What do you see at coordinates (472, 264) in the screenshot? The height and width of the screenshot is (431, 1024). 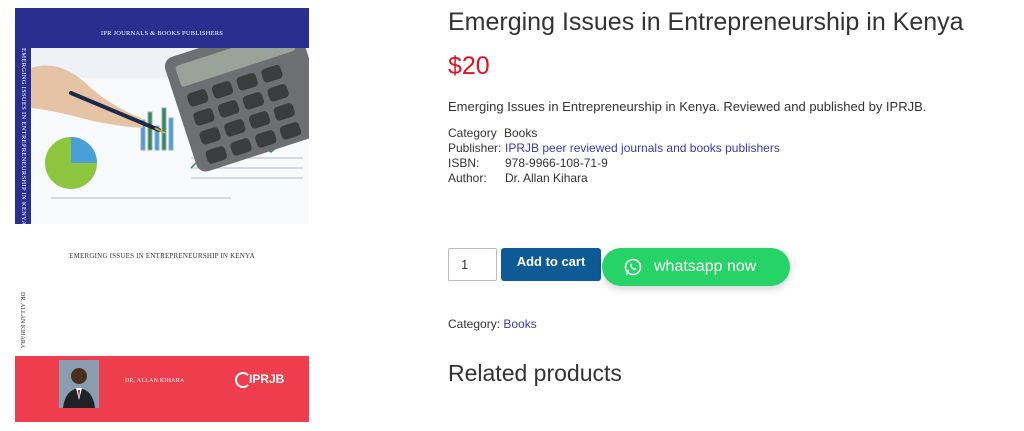 I see `quantity-input` at bounding box center [472, 264].